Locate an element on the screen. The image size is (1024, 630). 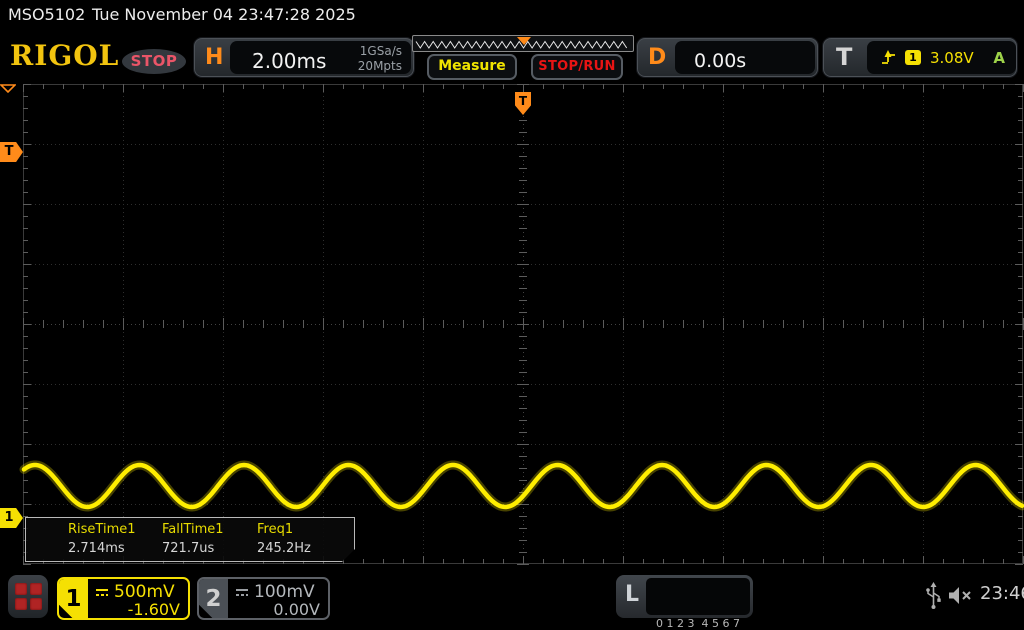
trigger-inner: 1 3.08V A is located at coordinates (941, 57).